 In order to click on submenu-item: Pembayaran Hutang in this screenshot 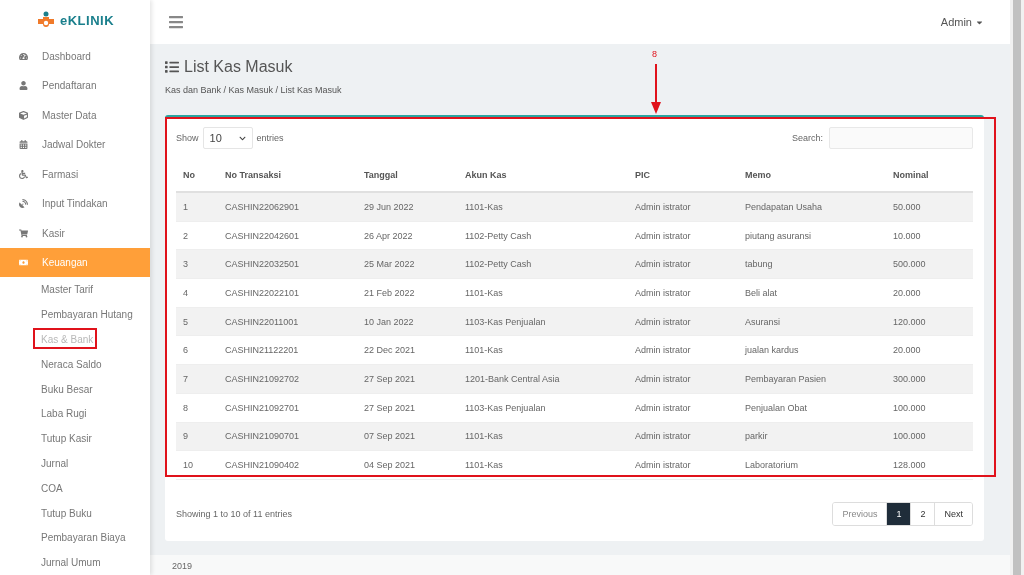, I will do `click(75, 315)`.